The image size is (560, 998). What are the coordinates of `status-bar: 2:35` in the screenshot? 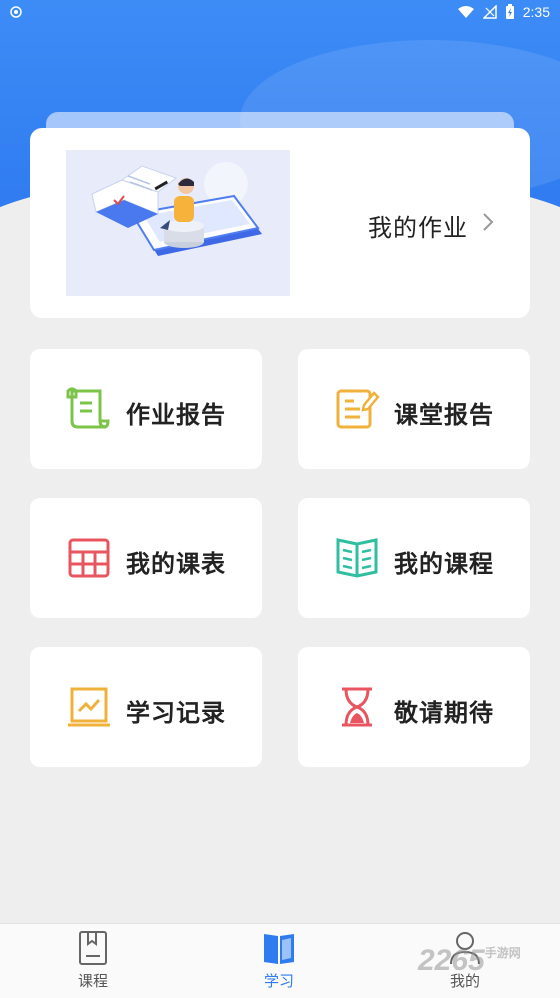 It's located at (280, 13).